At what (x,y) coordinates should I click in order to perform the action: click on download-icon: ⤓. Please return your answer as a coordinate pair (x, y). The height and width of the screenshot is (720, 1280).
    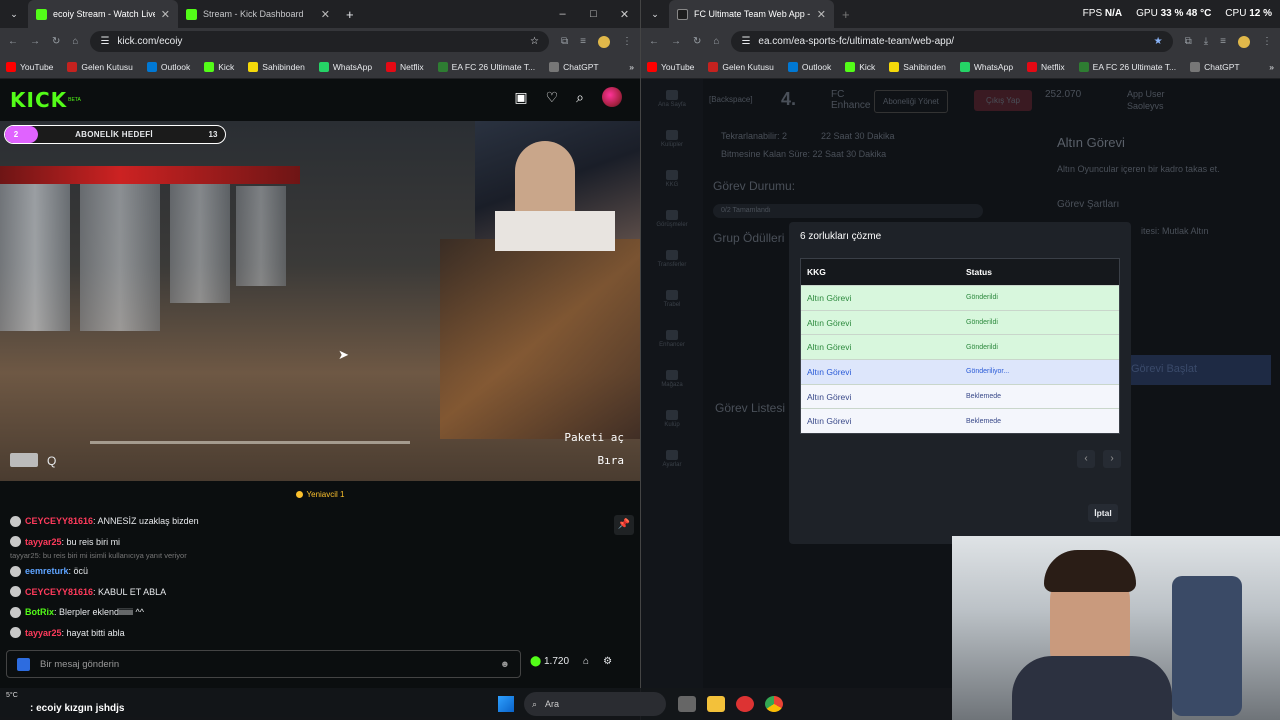
    Looking at the image, I should click on (1206, 41).